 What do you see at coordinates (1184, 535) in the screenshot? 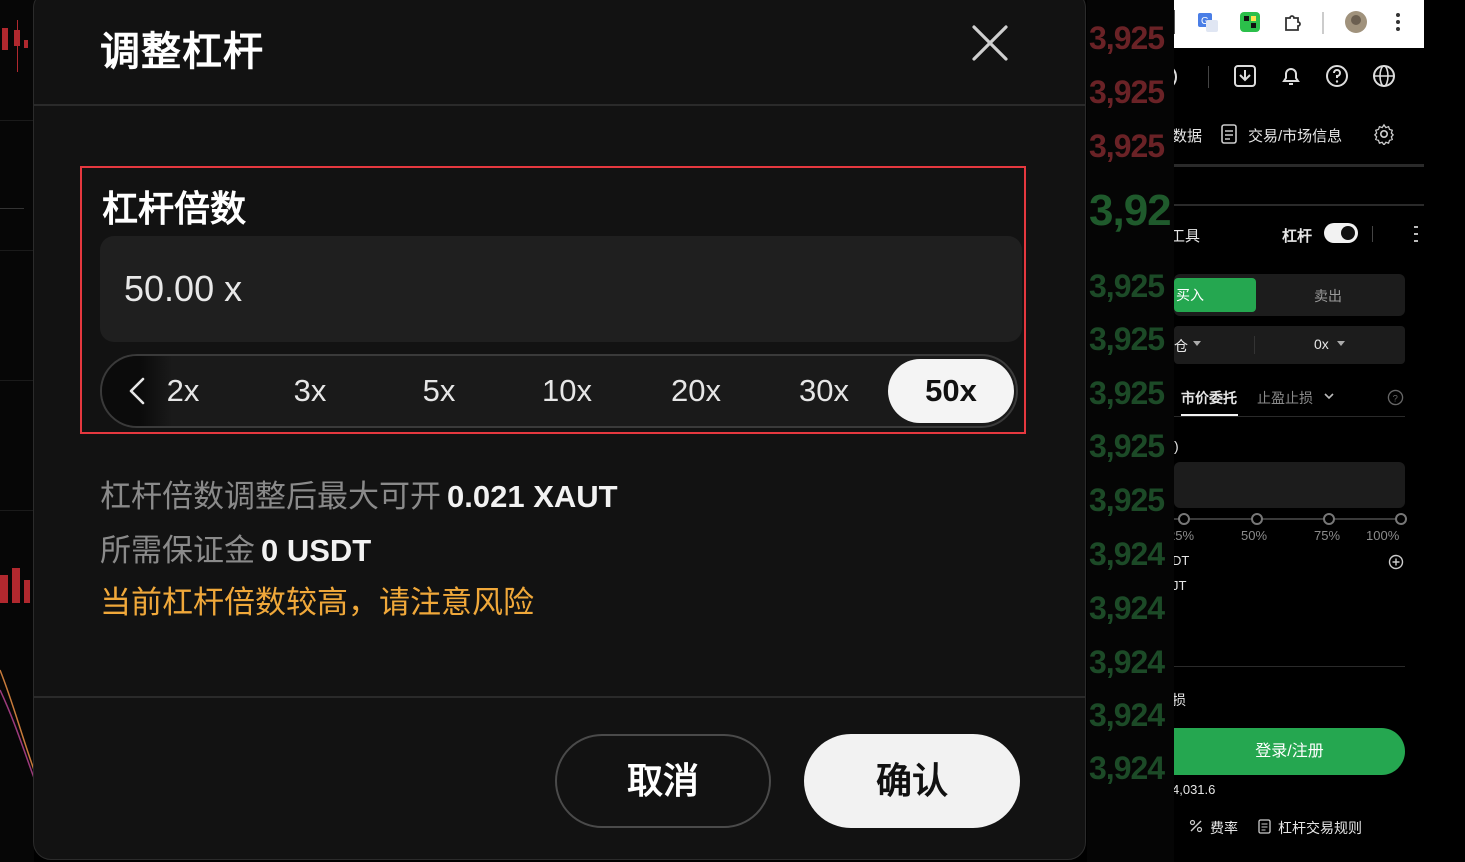
I see `slider-mark: 25%` at bounding box center [1184, 535].